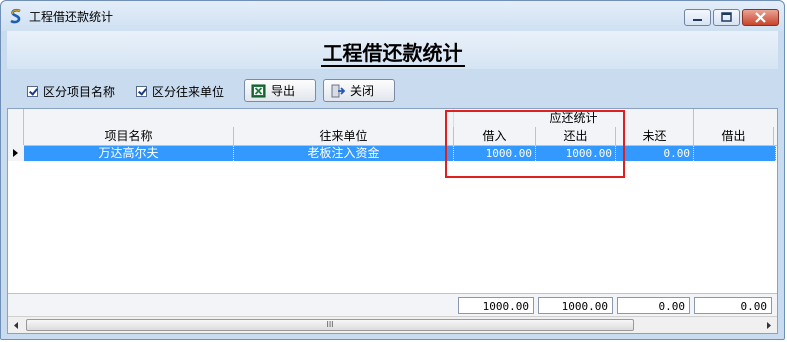 Image resolution: width=787 pixels, height=342 pixels. Describe the element at coordinates (344, 153) in the screenshot. I see `cell-partner: 老板注入资金` at that location.